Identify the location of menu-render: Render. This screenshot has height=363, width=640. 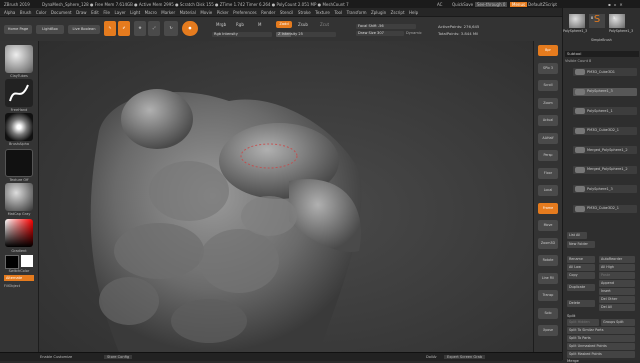
(268, 12).